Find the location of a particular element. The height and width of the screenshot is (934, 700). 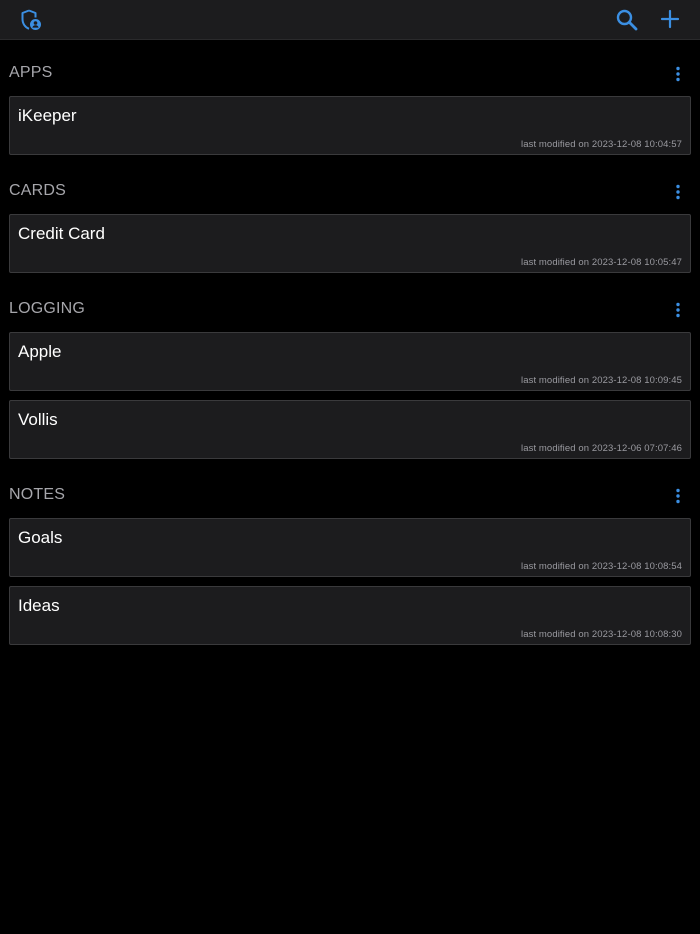

plus-icon is located at coordinates (670, 19).